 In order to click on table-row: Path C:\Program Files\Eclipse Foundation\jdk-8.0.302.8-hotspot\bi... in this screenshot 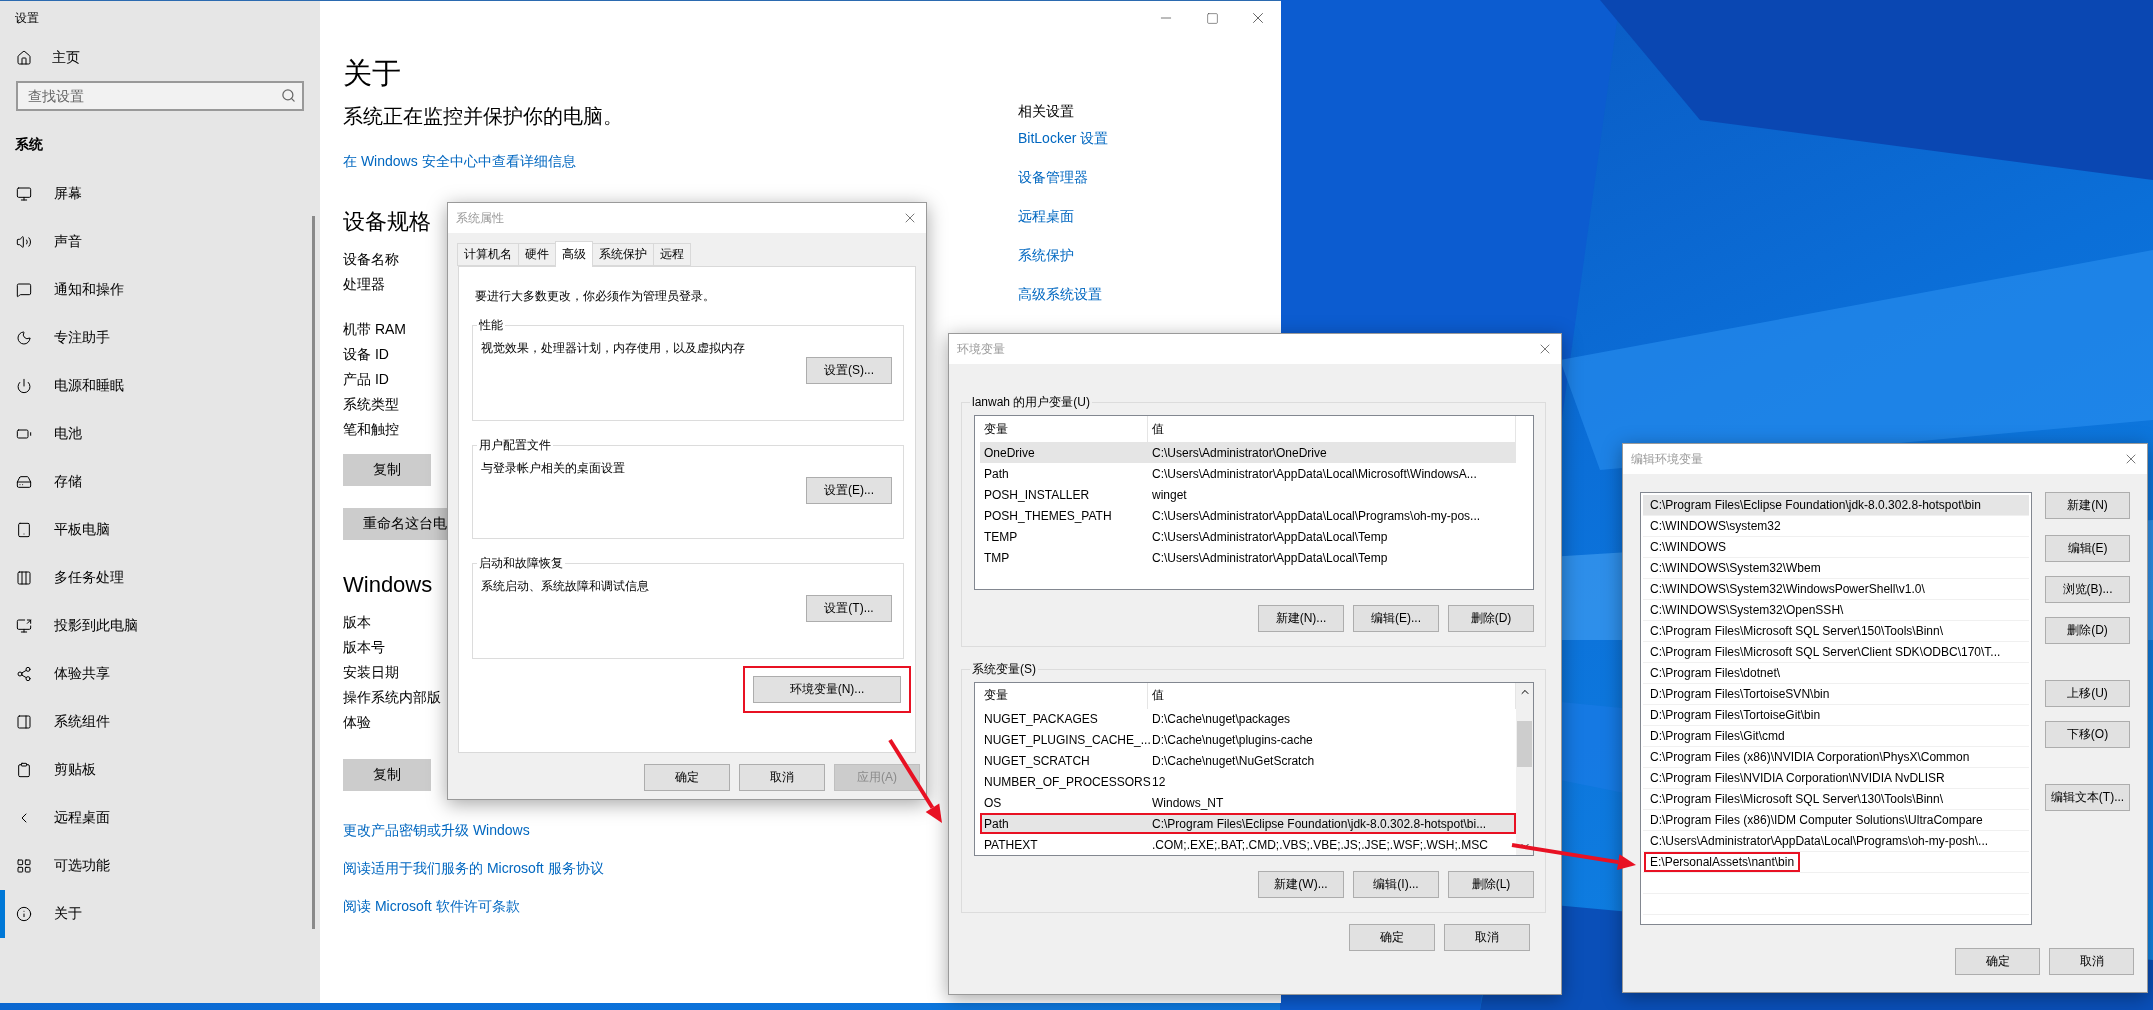, I will do `click(1248, 824)`.